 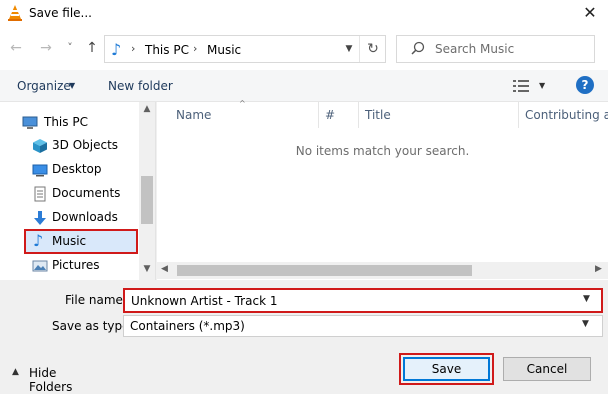 I want to click on organize-button: Organize, so click(x=44, y=86).